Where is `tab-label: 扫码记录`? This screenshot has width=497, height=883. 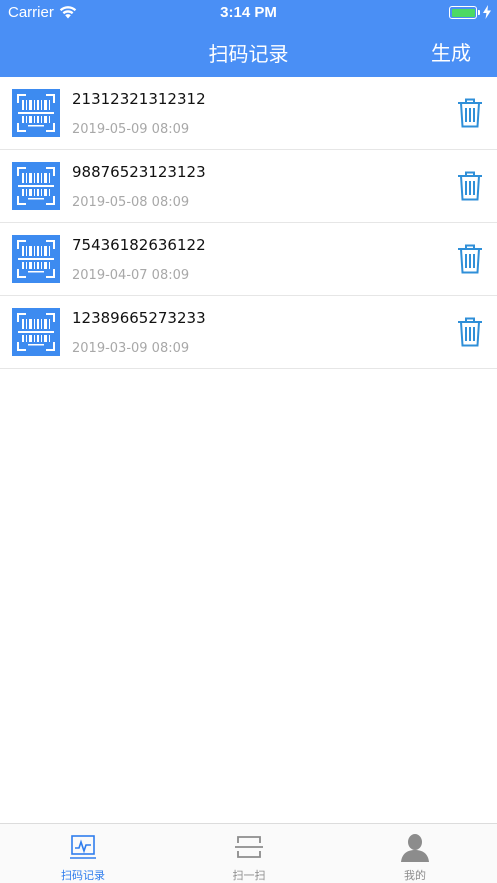 tab-label: 扫码记录 is located at coordinates (83, 875).